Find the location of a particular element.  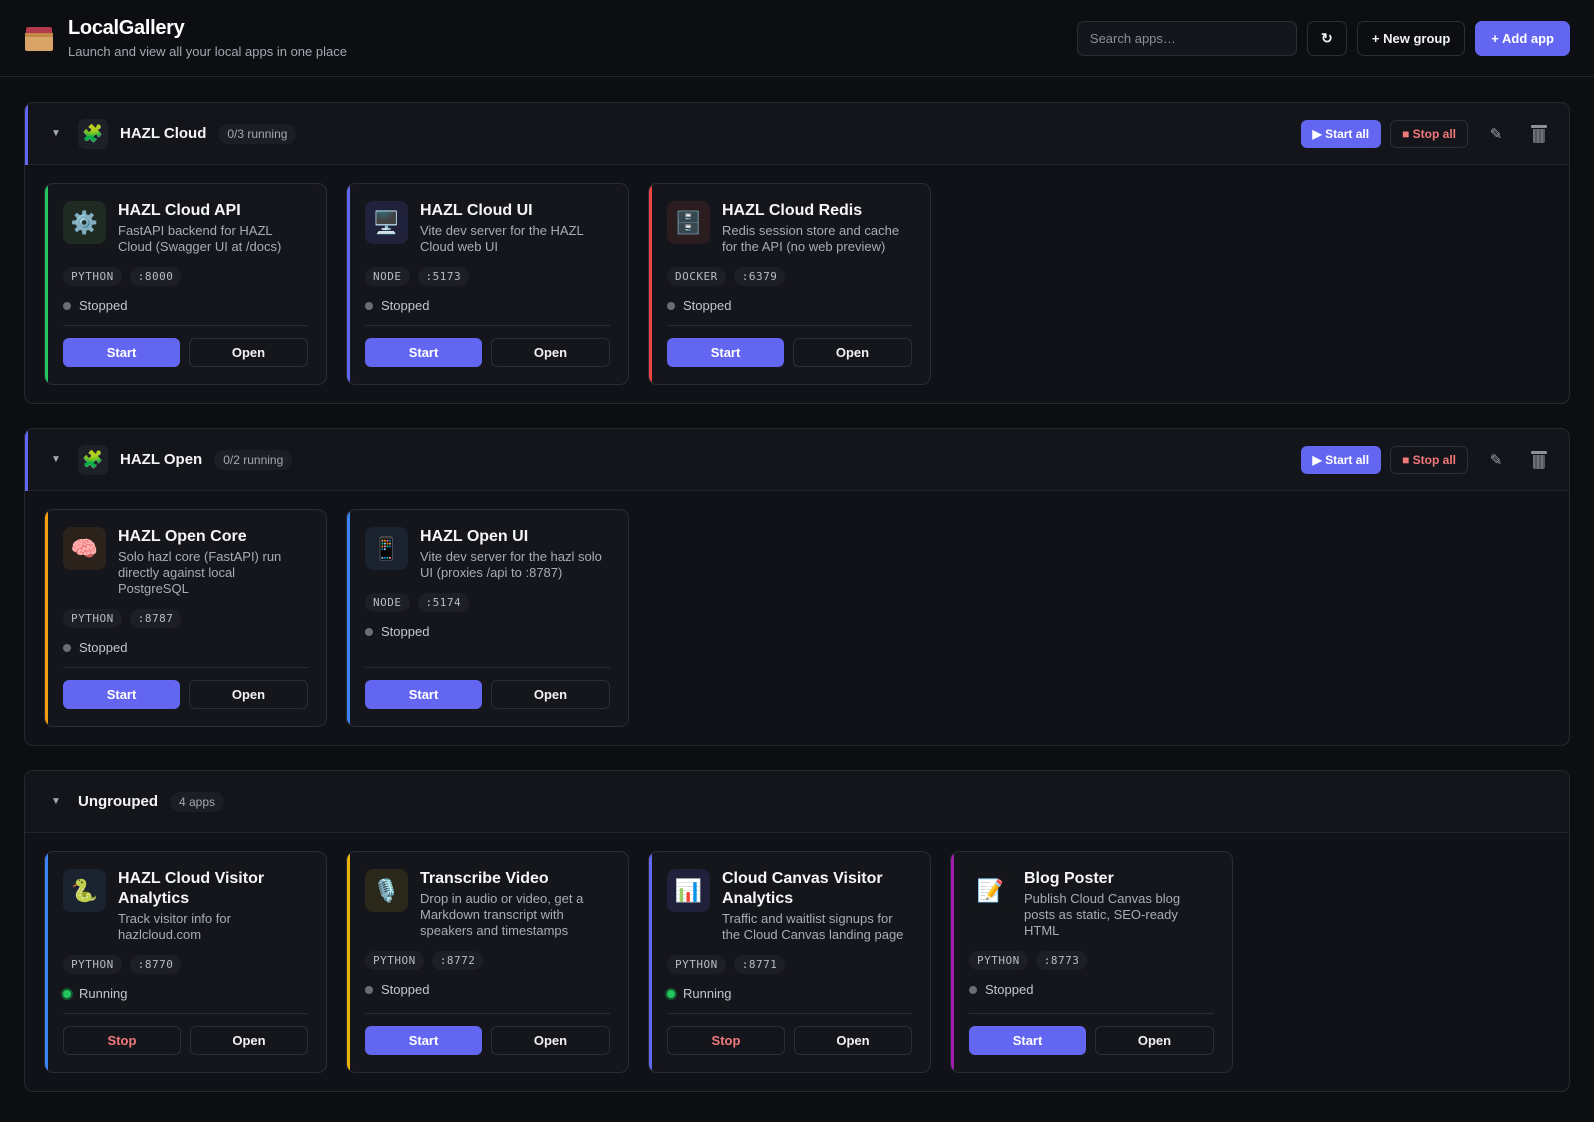

new-group-button: + New group is located at coordinates (1411, 38).